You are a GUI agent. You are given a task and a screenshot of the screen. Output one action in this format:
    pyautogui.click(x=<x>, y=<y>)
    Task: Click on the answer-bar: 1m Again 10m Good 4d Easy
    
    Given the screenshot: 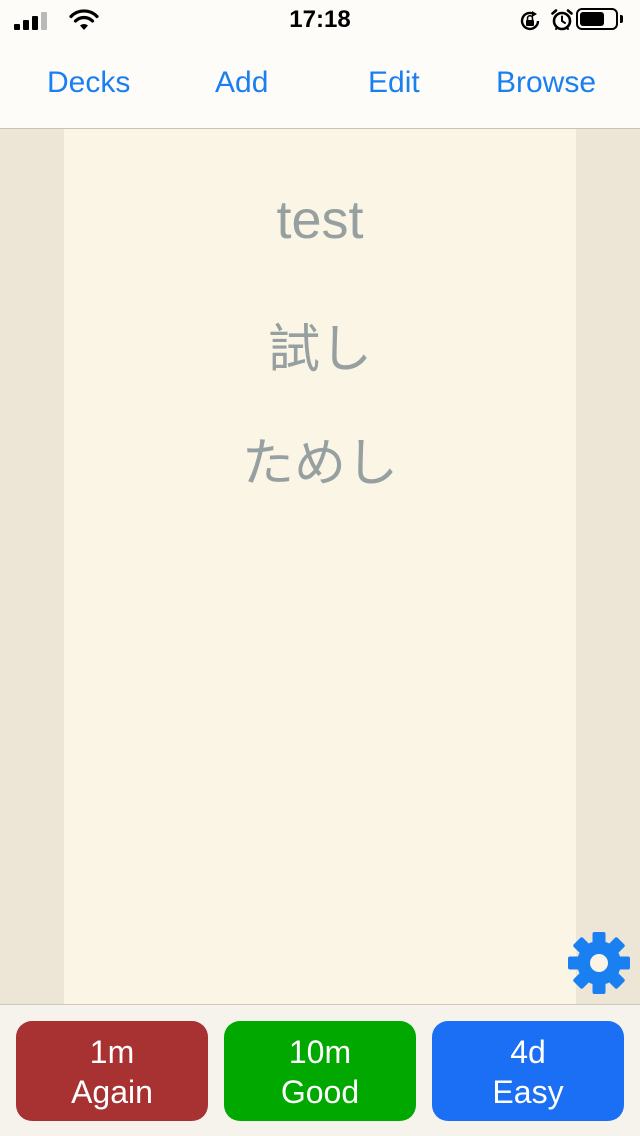 What is the action you would take?
    pyautogui.click(x=320, y=1070)
    